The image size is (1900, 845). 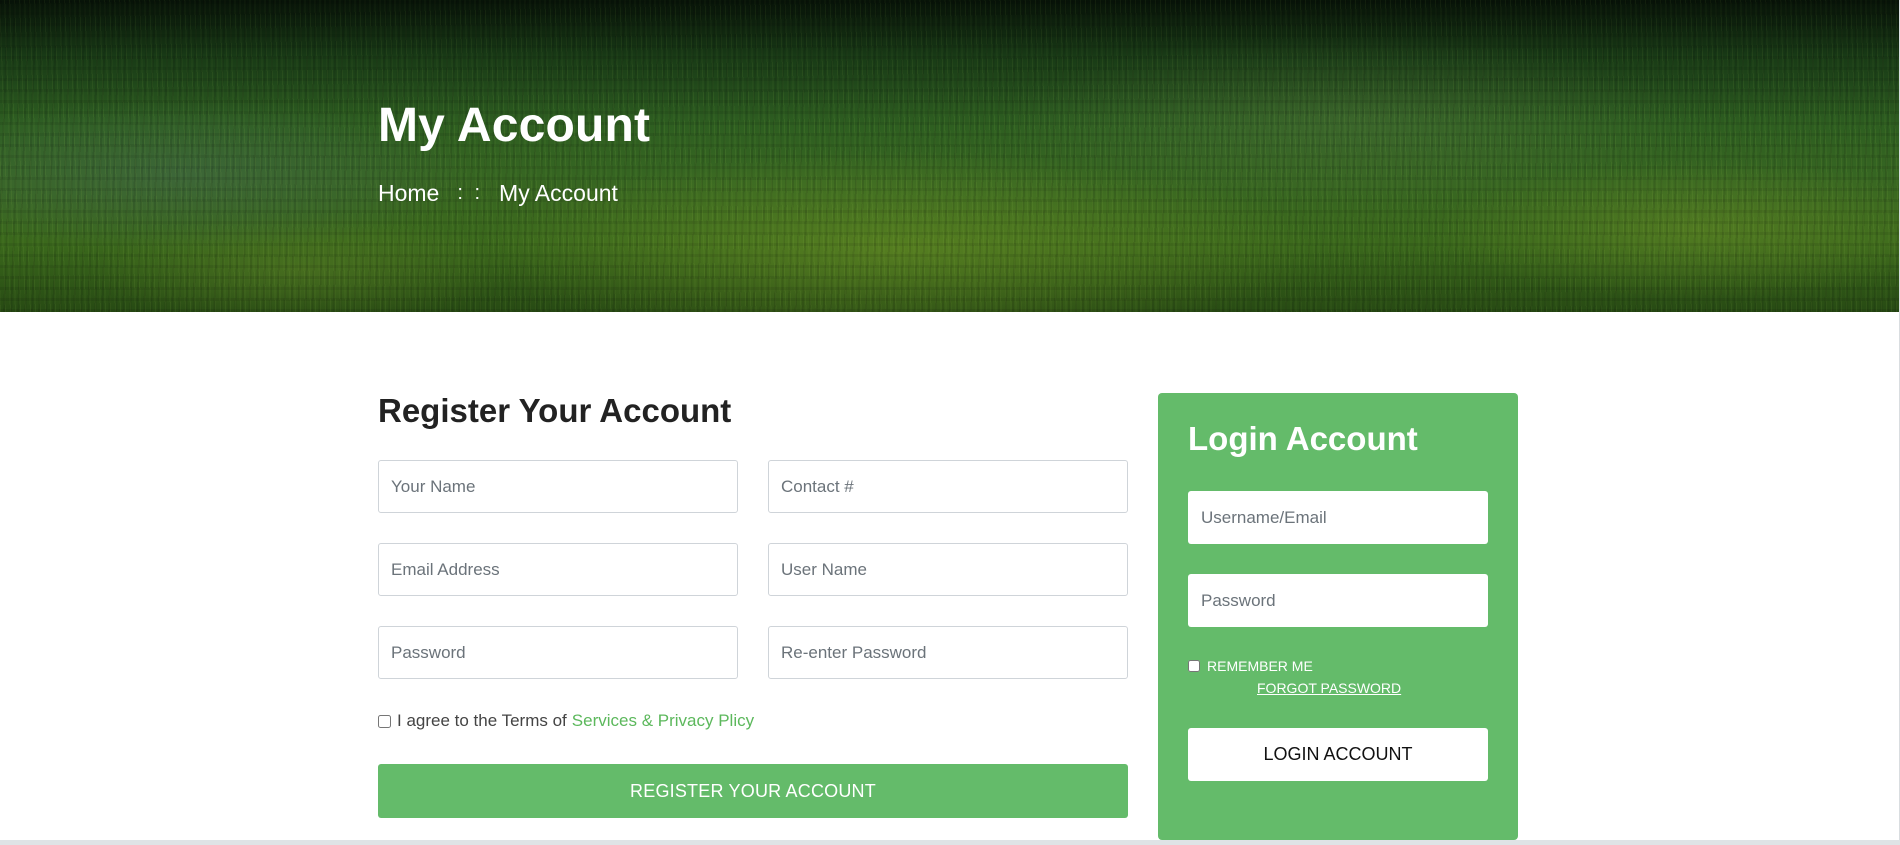 What do you see at coordinates (1338, 754) in the screenshot?
I see `login-button: LOGIN ACCOUNT` at bounding box center [1338, 754].